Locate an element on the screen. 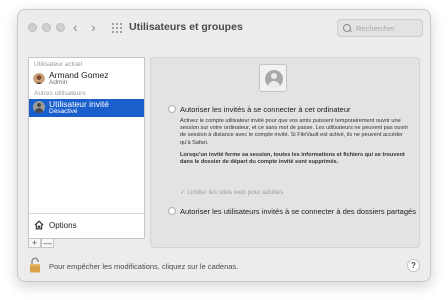 This screenshot has width=448, height=300. search-field: Rechercher is located at coordinates (380, 28).